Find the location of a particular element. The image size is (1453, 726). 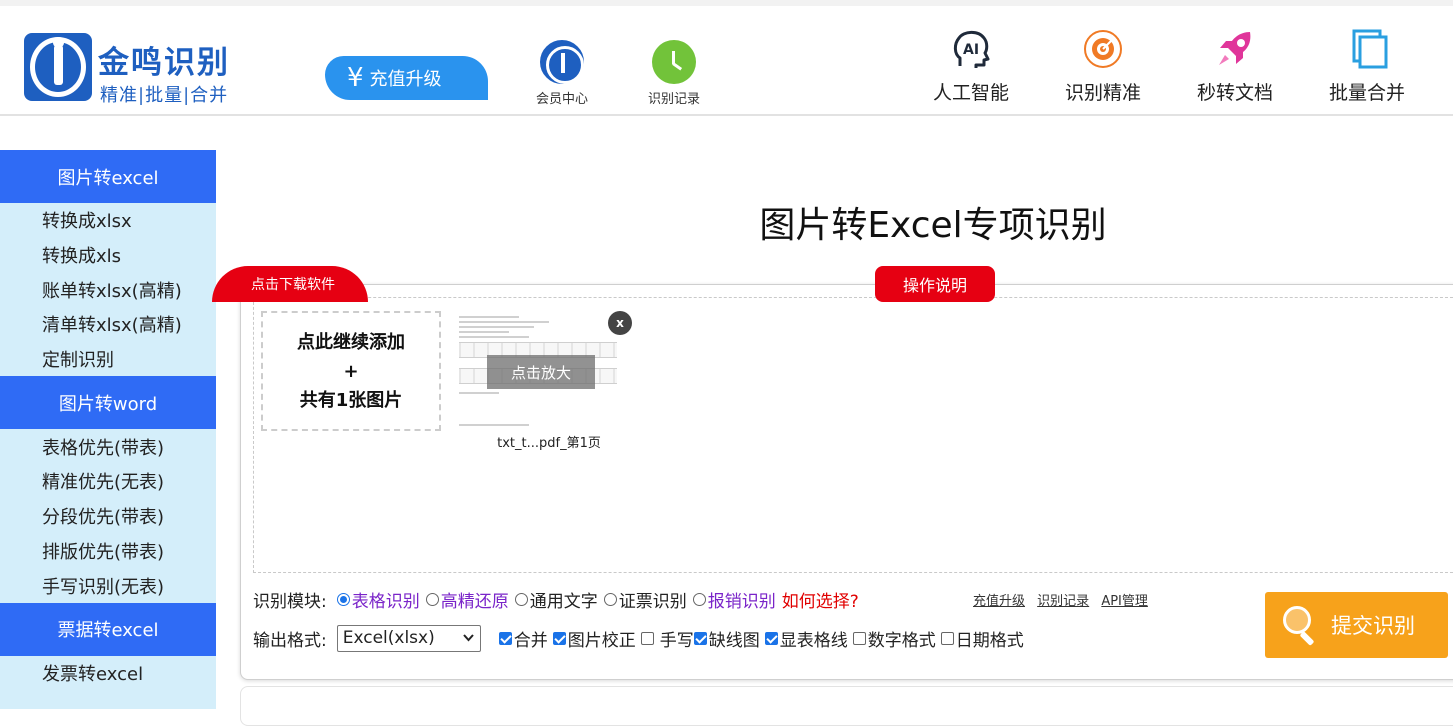

lower-panel is located at coordinates (846, 706).